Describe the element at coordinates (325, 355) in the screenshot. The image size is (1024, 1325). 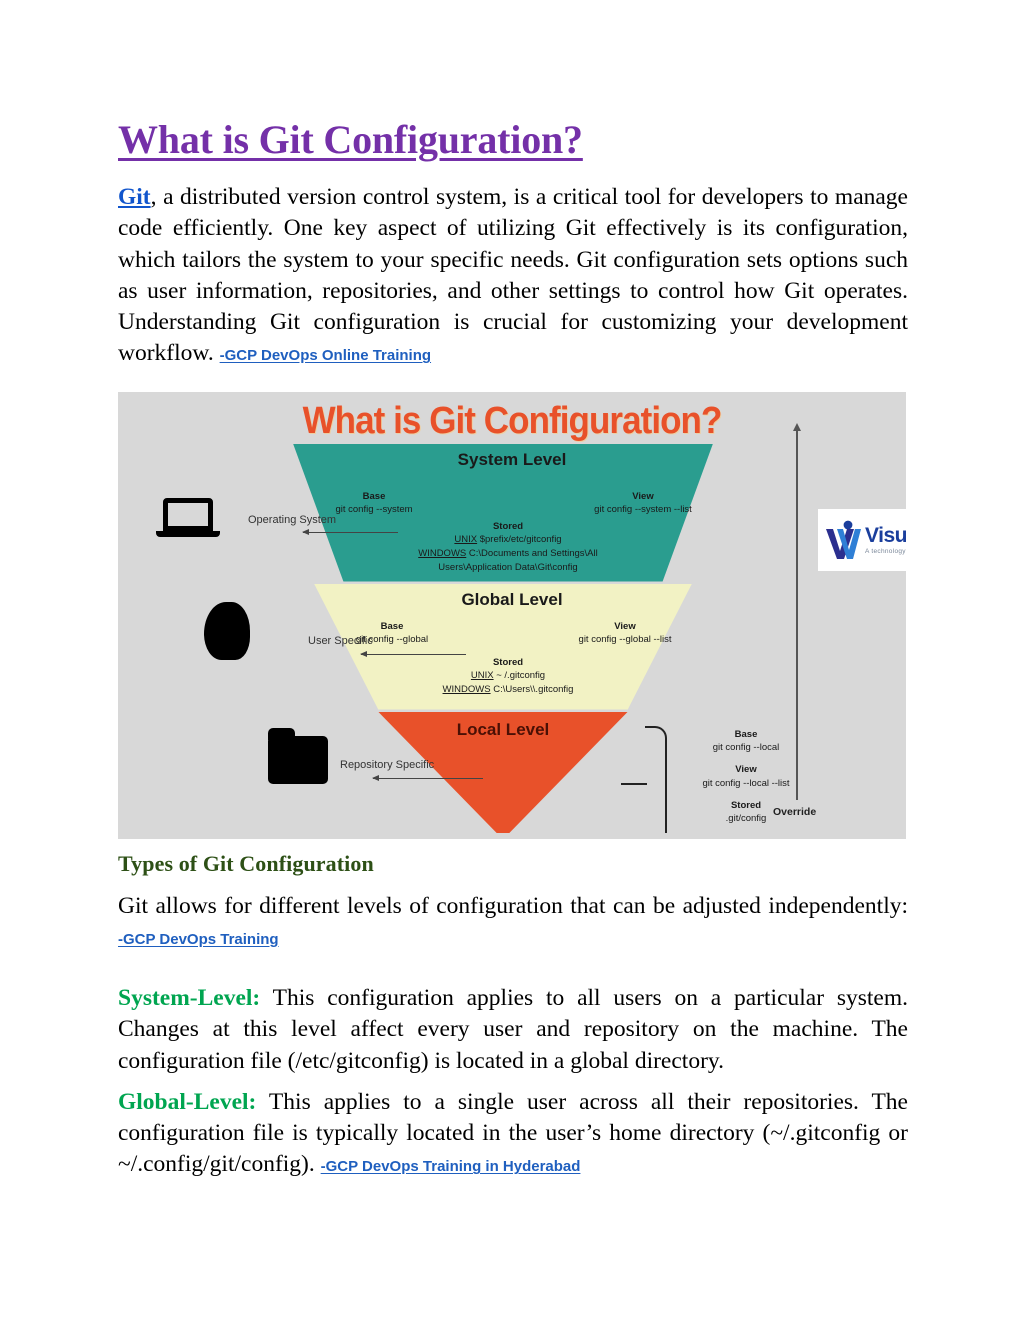
I see `gcp-devops-online-training-link: -GCP DevOps Online Training` at that location.